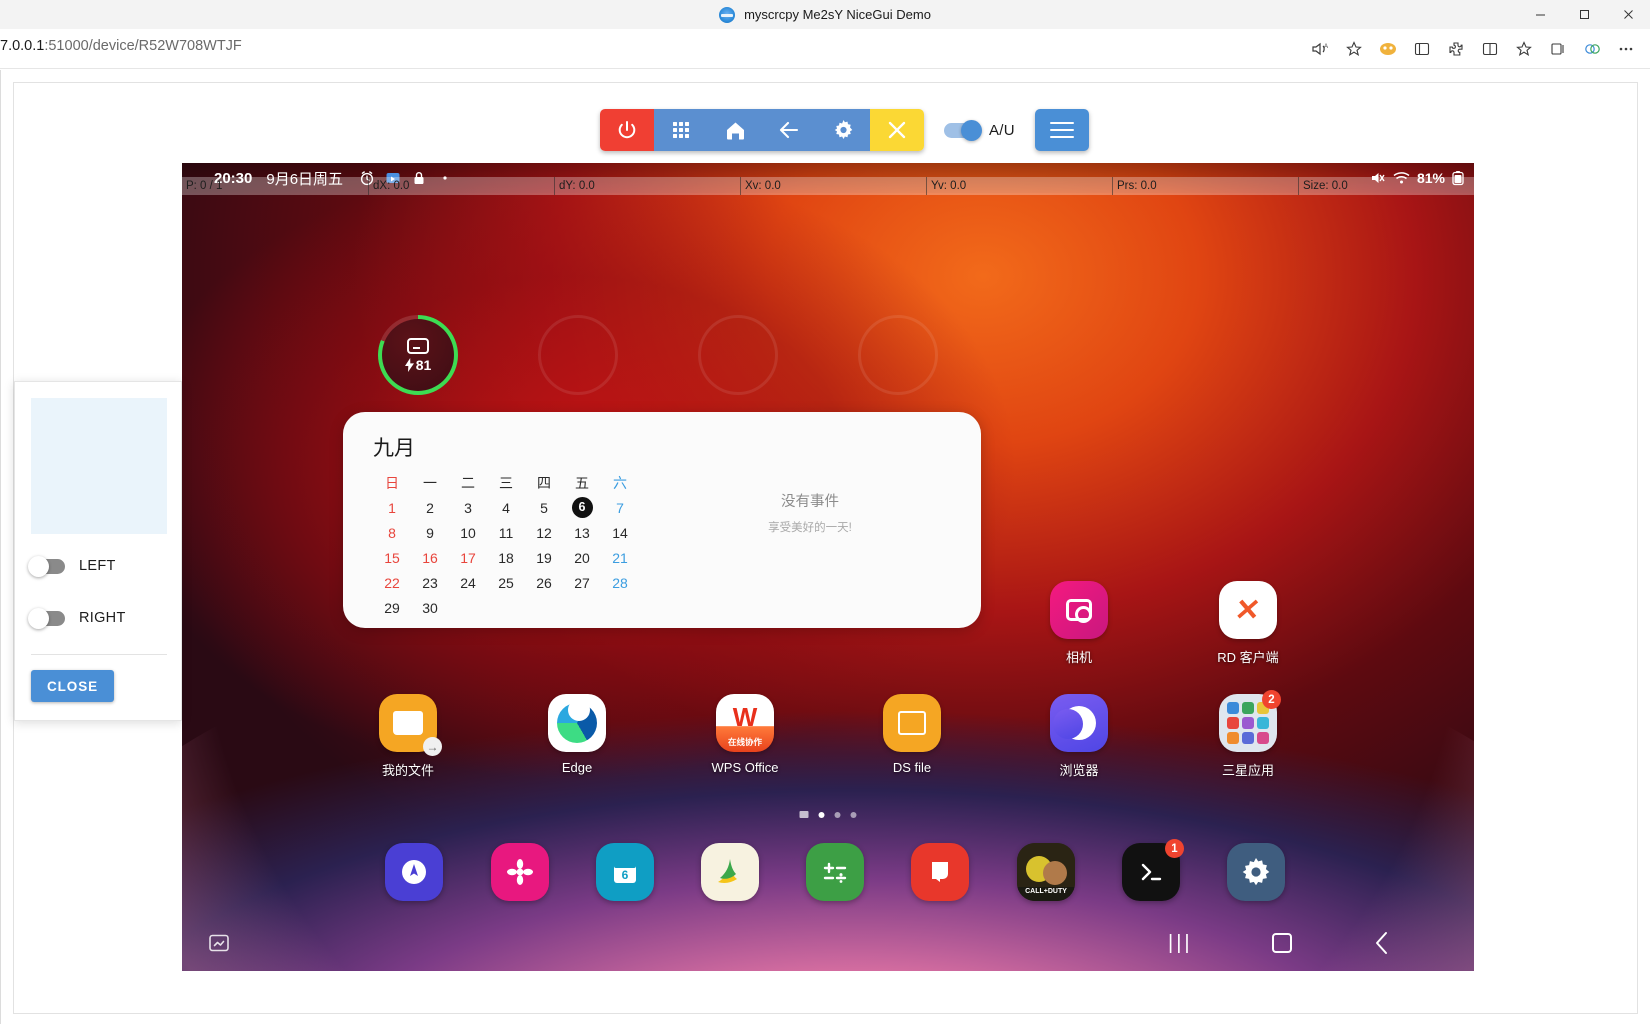 The height and width of the screenshot is (1024, 1650). I want to click on nav-screenshot-button, so click(219, 945).